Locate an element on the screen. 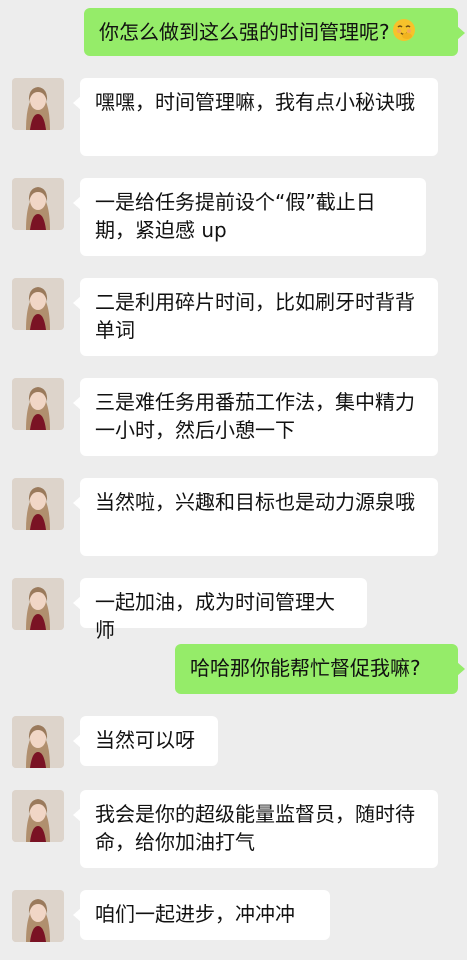 The image size is (467, 960). smiling-face-with-hand-over-mouth-icon is located at coordinates (404, 33).